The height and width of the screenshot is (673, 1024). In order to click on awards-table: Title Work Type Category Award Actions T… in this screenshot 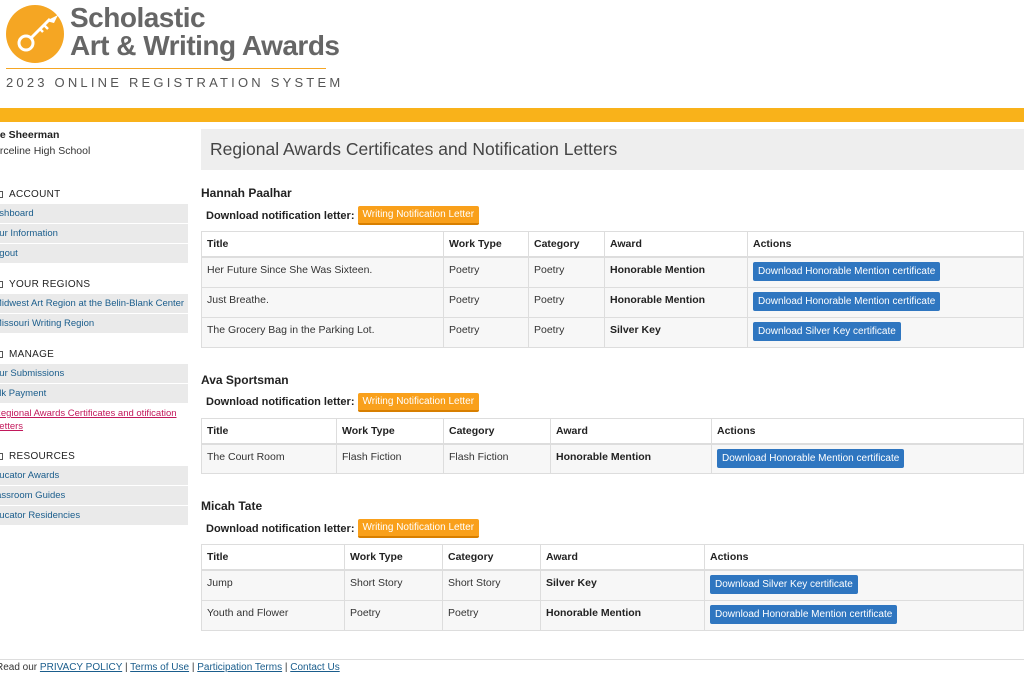, I will do `click(612, 445)`.